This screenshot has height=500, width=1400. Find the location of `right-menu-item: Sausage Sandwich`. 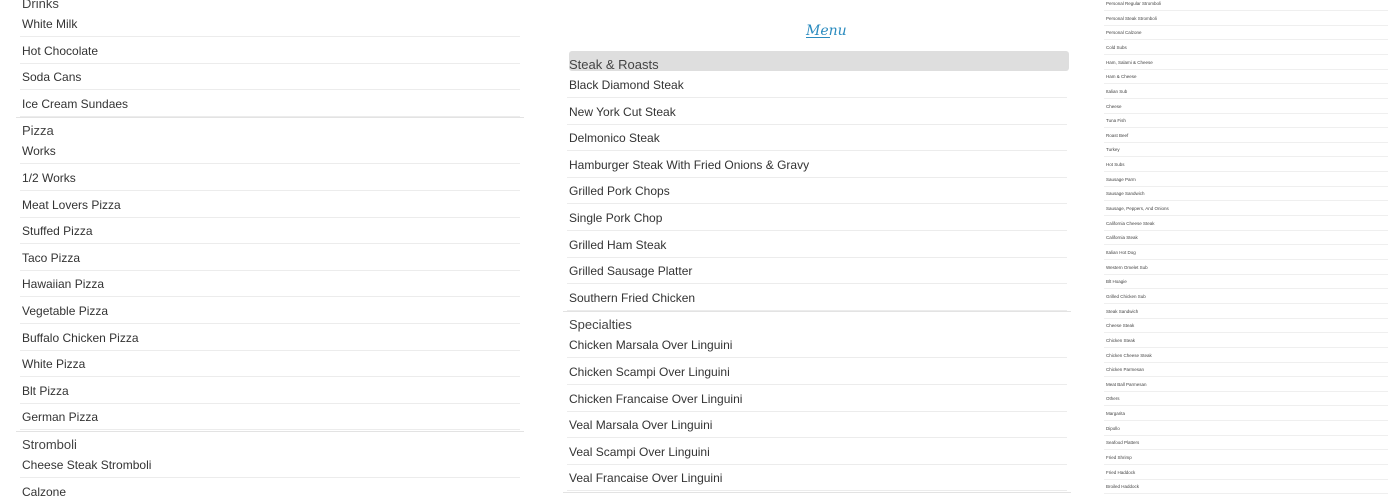

right-menu-item: Sausage Sandwich is located at coordinates (1125, 193).